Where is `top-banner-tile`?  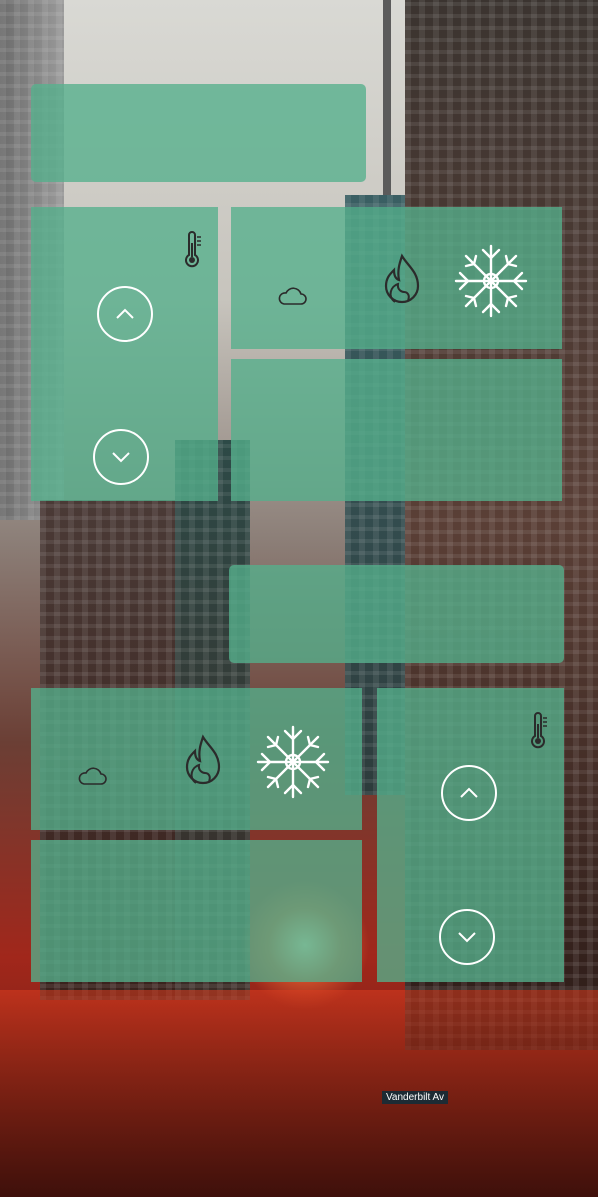
top-banner-tile is located at coordinates (198, 133).